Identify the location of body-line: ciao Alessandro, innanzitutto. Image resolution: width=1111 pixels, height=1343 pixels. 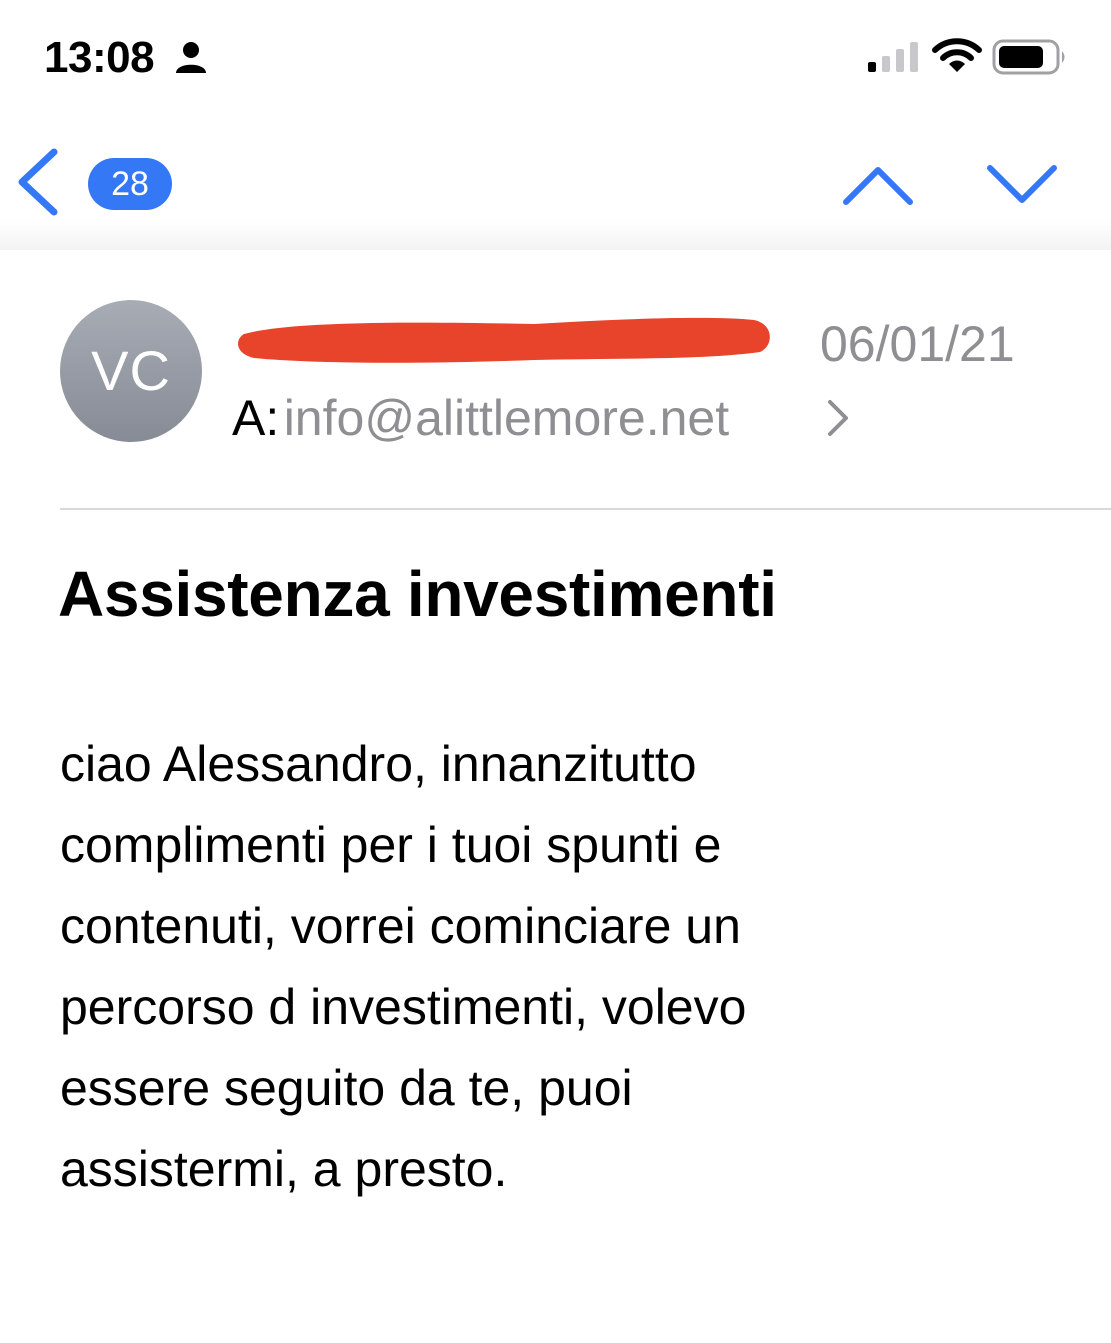
(378, 764).